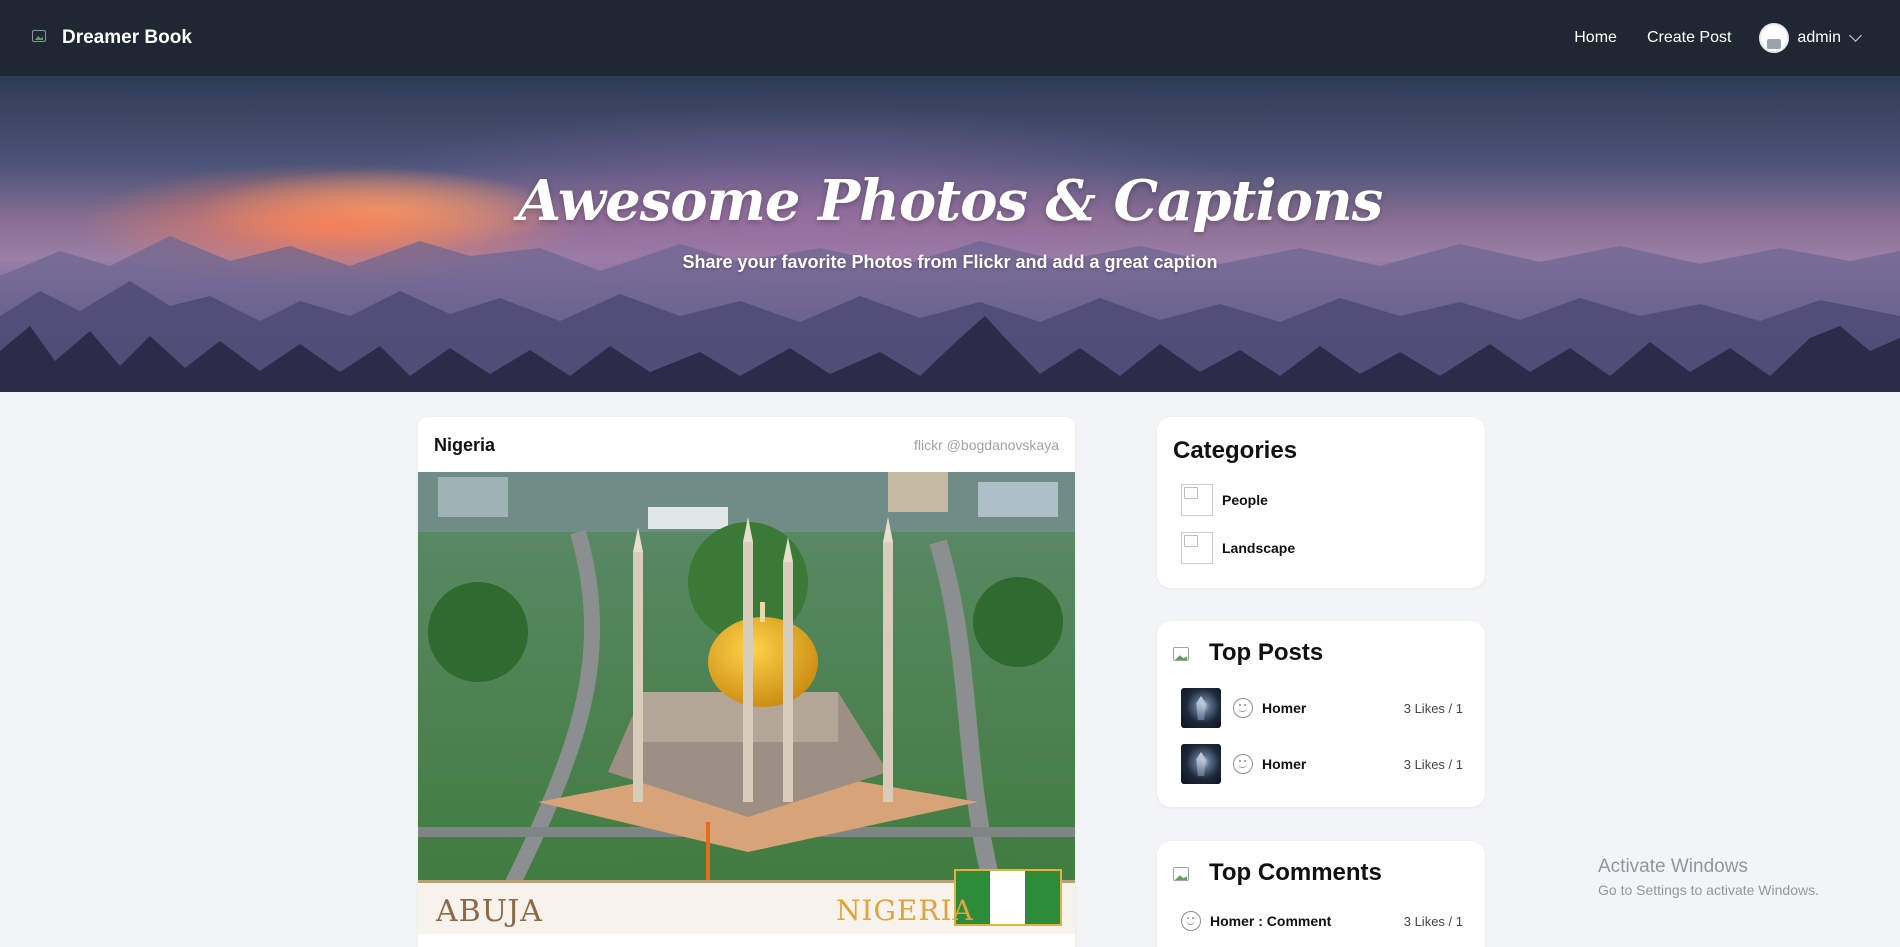 This screenshot has height=947, width=1900. What do you see at coordinates (465, 445) in the screenshot?
I see `post-title: Nigeria` at bounding box center [465, 445].